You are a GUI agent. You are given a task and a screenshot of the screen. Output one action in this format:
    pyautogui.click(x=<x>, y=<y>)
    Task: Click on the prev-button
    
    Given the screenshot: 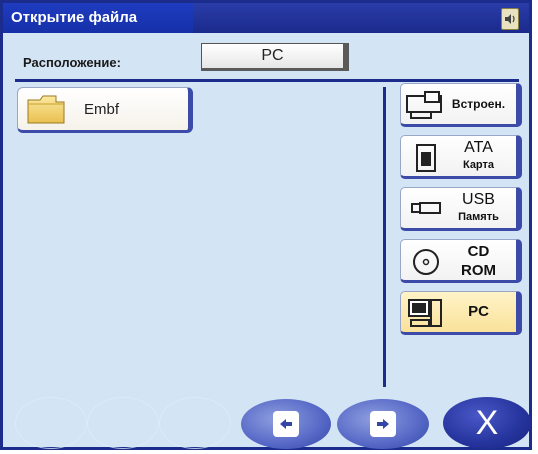 What is the action you would take?
    pyautogui.click(x=286, y=424)
    